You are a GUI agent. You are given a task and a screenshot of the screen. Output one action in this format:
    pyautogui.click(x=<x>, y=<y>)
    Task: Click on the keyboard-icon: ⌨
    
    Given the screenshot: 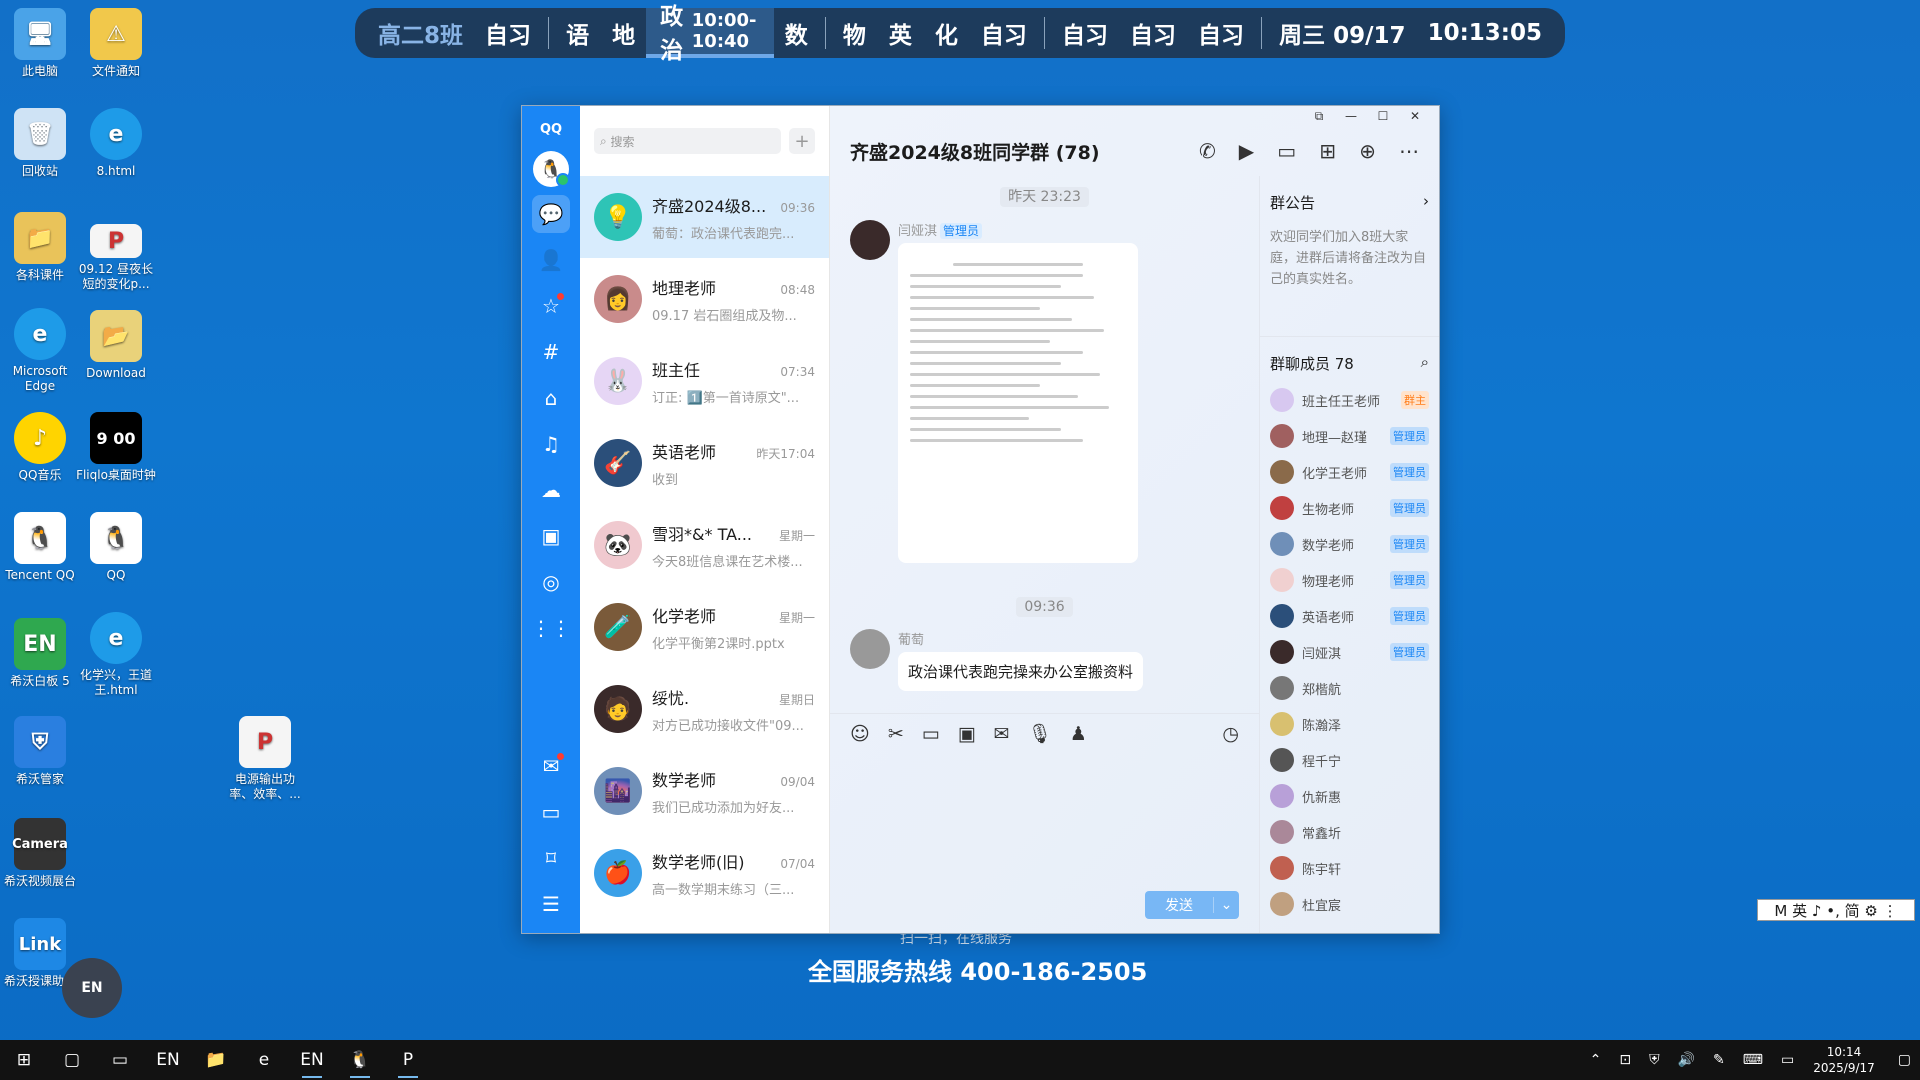 What is the action you would take?
    pyautogui.click(x=1753, y=1060)
    